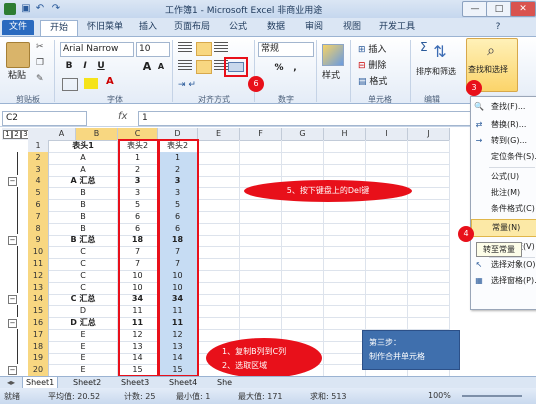  I want to click on ribbon-tabs: 文件 开始 怀旧菜单 插入 页面布局 公式 数据 审阅 视图 开发工具 ?, so click(268, 27).